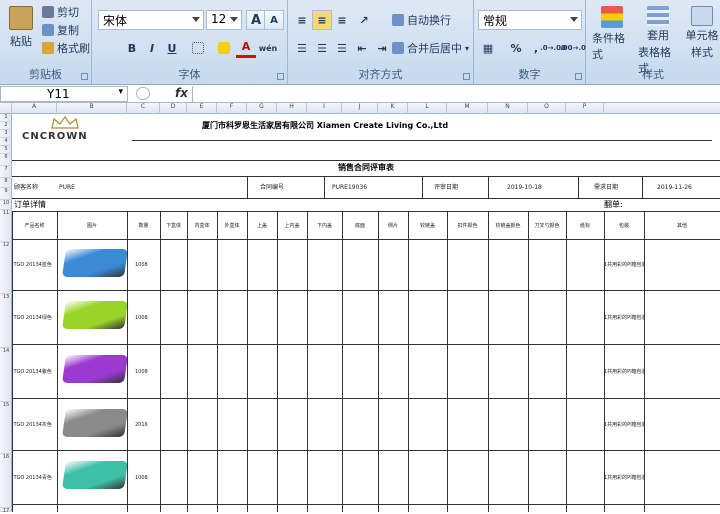 This screenshot has height=514, width=720. Describe the element at coordinates (364, 20) in the screenshot. I see `orientation-button: ↗` at that location.